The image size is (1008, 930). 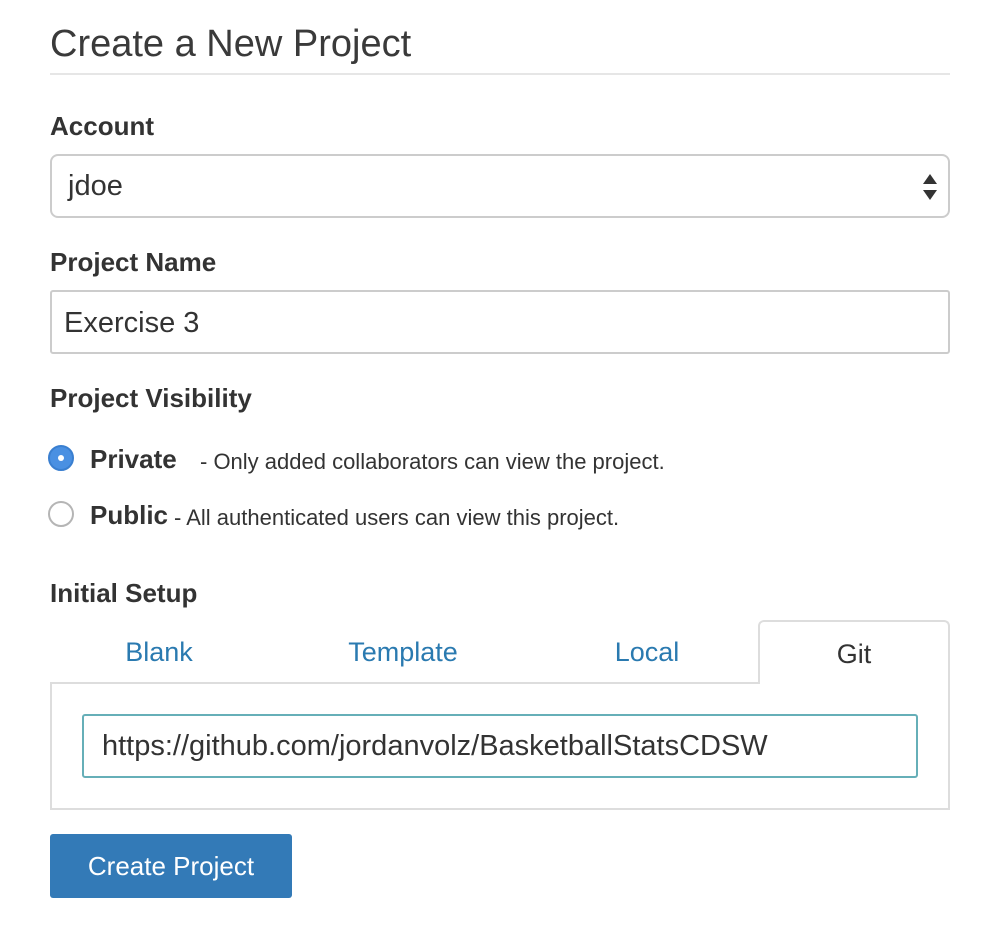 What do you see at coordinates (132, 323) in the screenshot?
I see `project-name-value: Exercise 3` at bounding box center [132, 323].